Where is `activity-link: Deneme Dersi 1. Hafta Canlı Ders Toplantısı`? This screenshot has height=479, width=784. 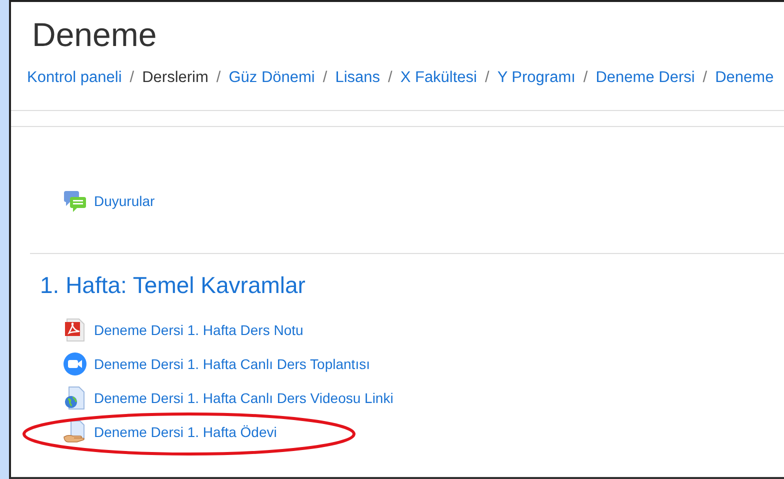 activity-link: Deneme Dersi 1. Hafta Canlı Ders Toplantısı is located at coordinates (232, 364).